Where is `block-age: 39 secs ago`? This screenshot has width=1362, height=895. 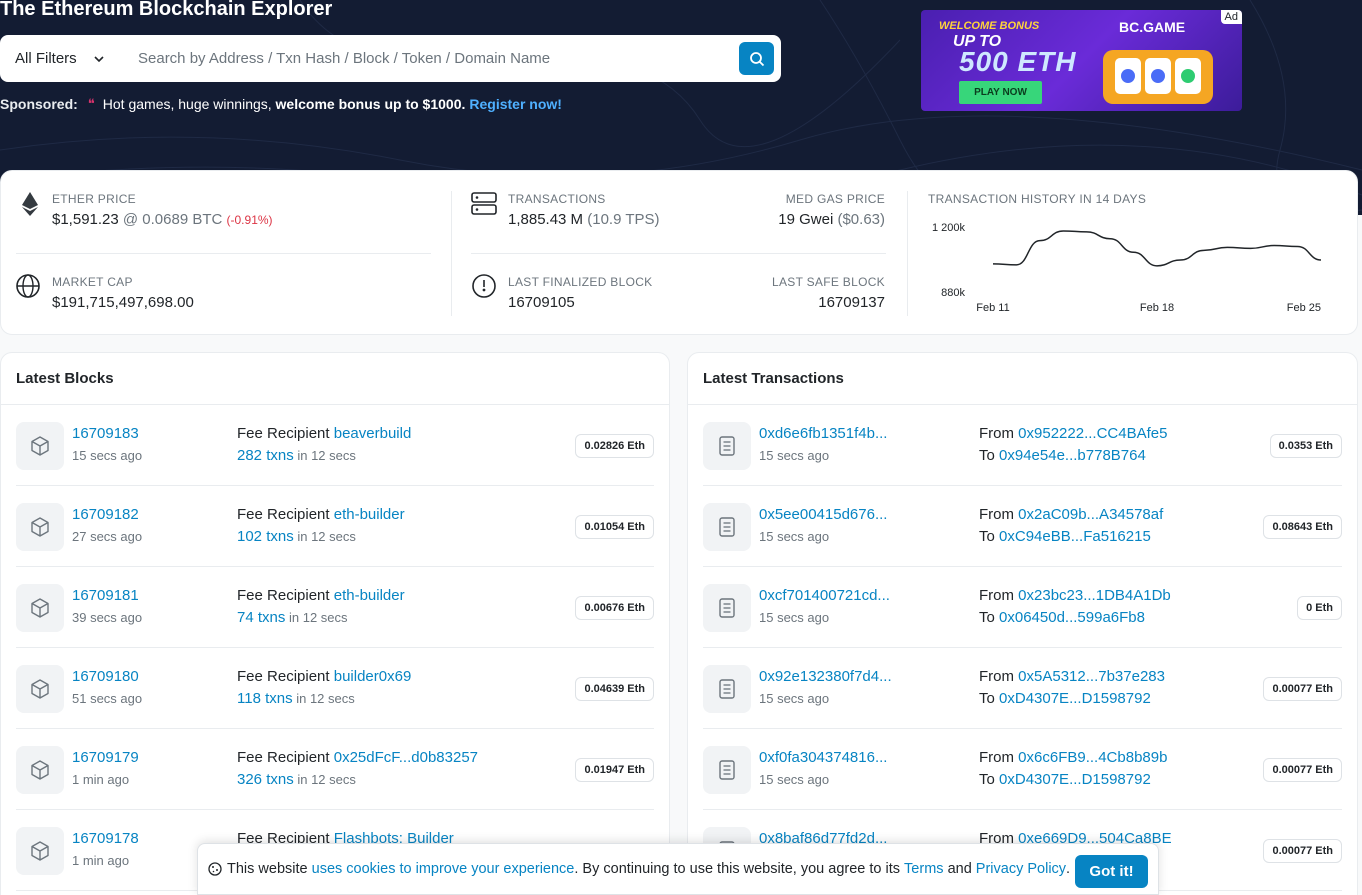 block-age: 39 secs ago is located at coordinates (107, 617).